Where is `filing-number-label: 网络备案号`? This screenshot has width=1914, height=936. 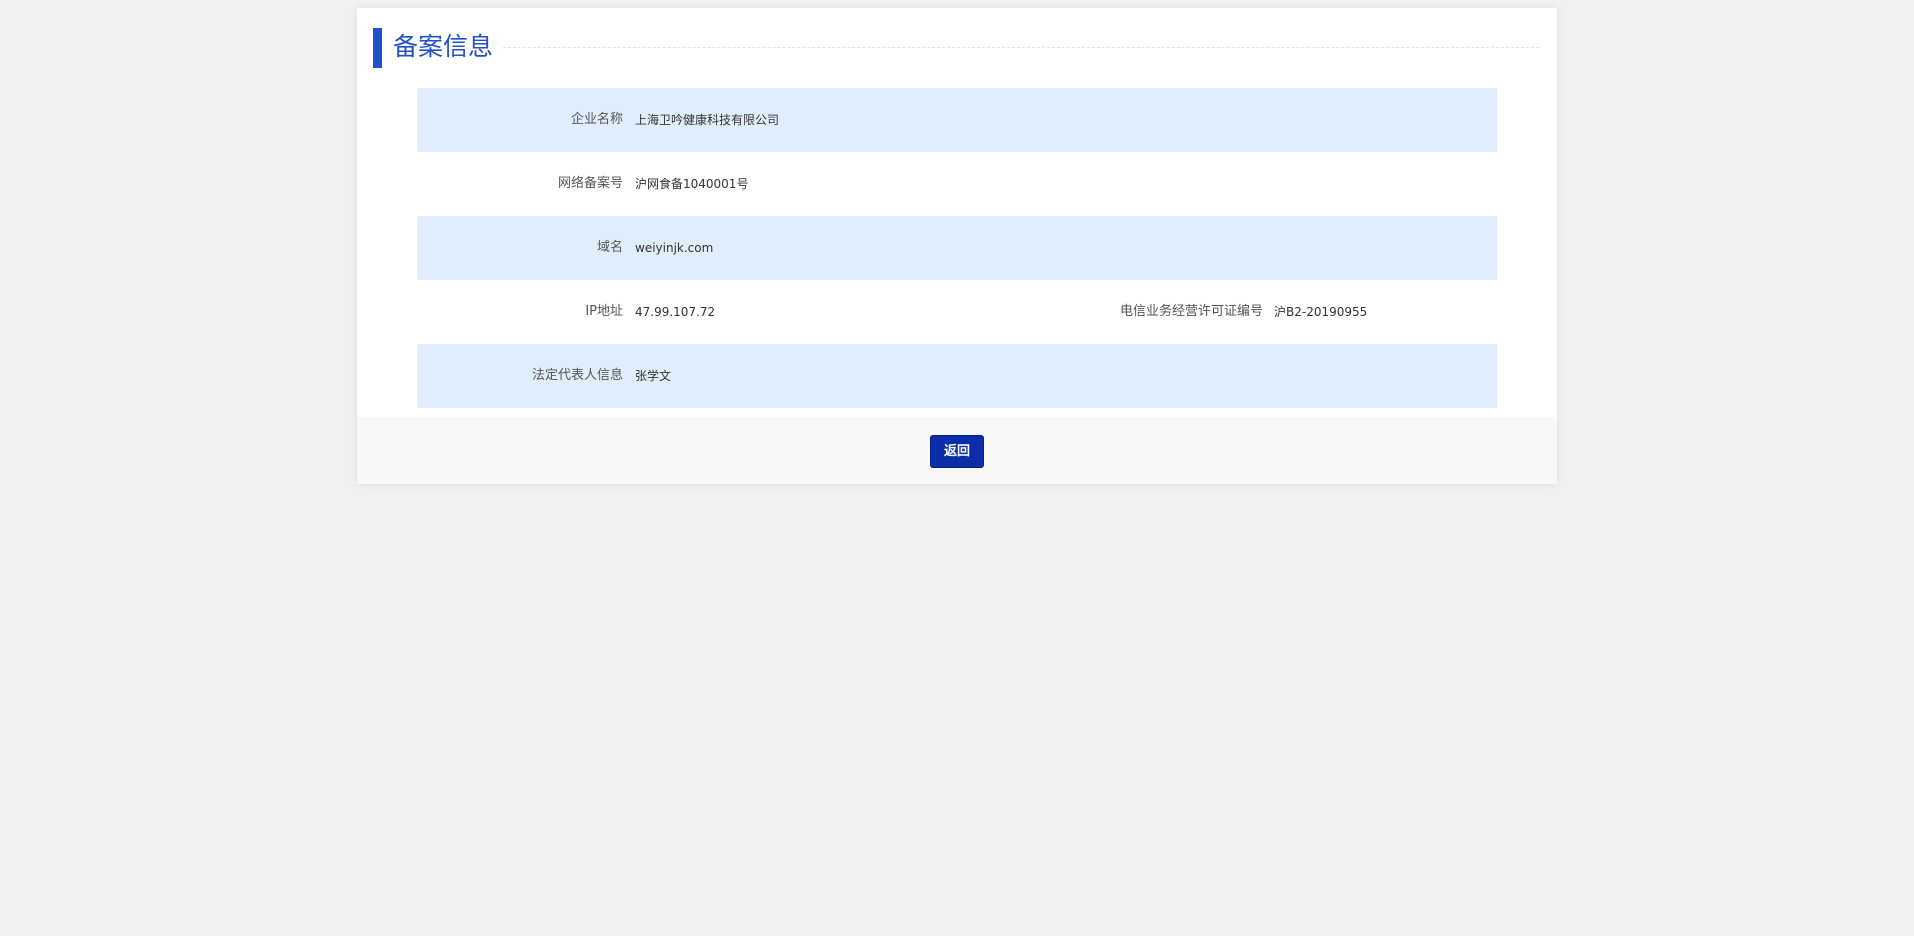
filing-number-label: 网络备案号 is located at coordinates (590, 183).